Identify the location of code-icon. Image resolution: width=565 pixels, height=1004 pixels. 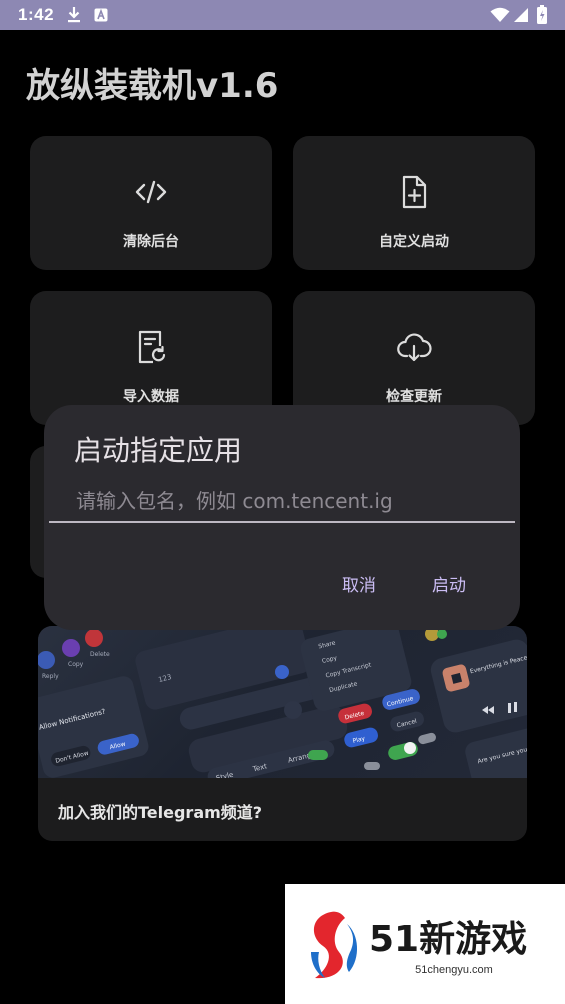
(151, 192).